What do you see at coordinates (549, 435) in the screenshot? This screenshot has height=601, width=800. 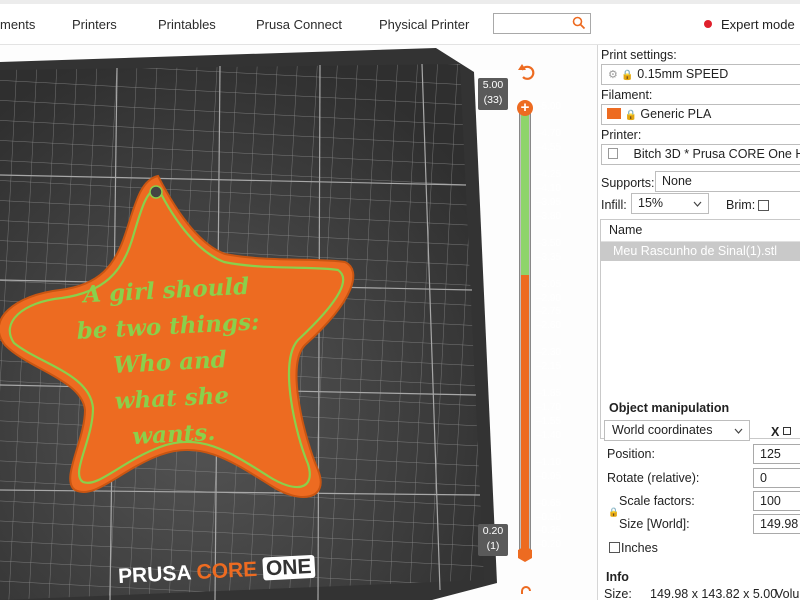 I see `slider-tick-label: –1.40` at bounding box center [549, 435].